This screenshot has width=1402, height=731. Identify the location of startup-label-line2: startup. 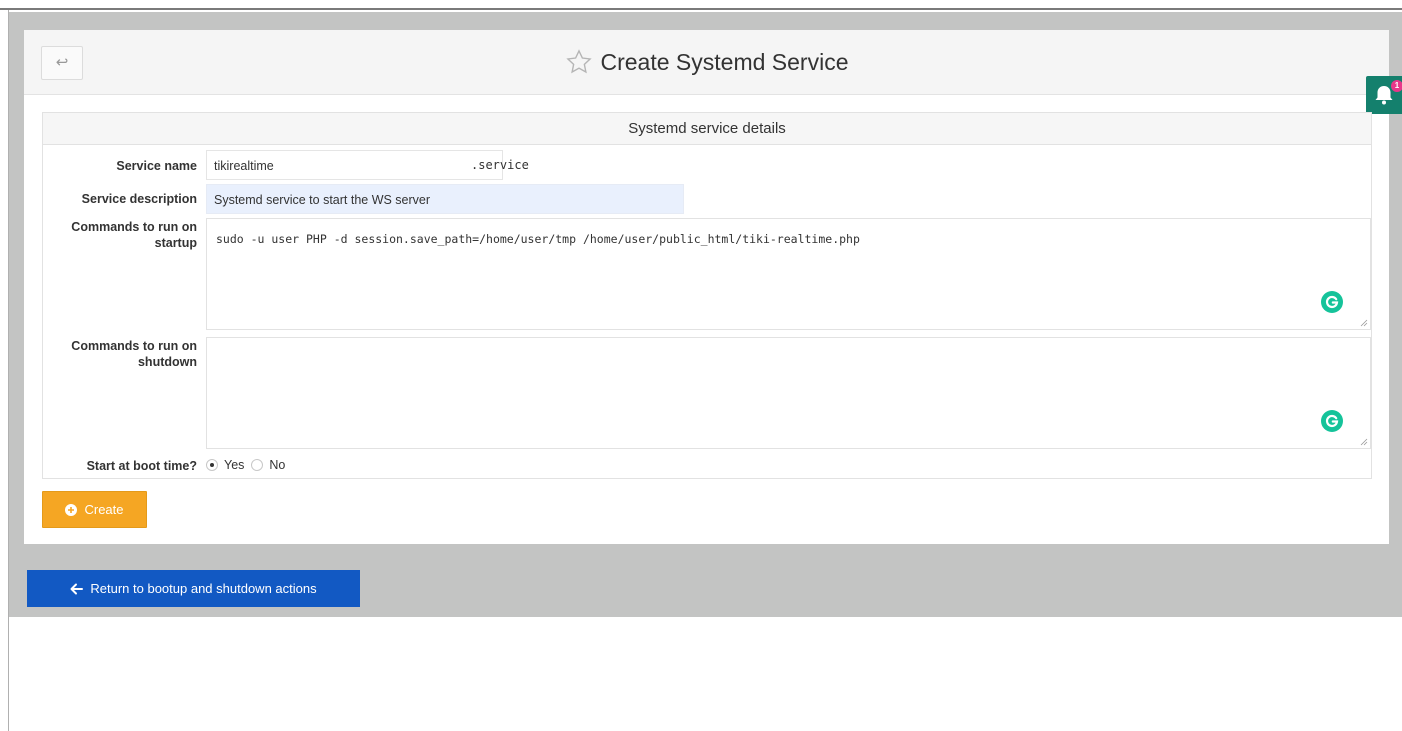
(175, 243).